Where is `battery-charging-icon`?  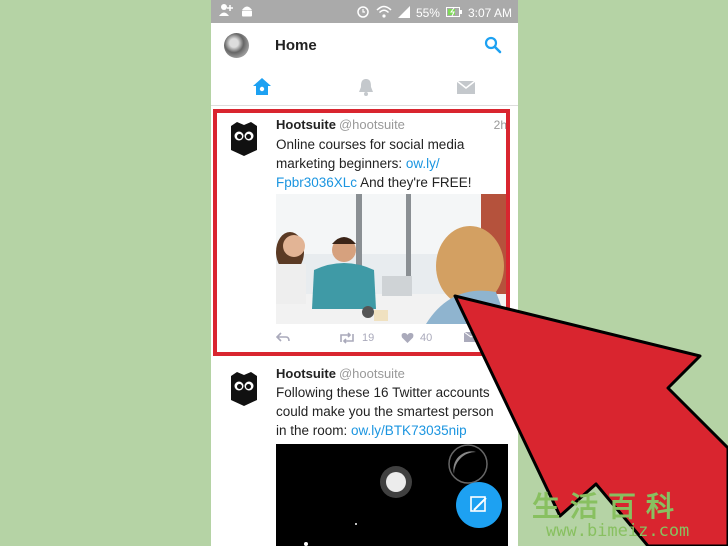
battery-charging-icon is located at coordinates (453, 13).